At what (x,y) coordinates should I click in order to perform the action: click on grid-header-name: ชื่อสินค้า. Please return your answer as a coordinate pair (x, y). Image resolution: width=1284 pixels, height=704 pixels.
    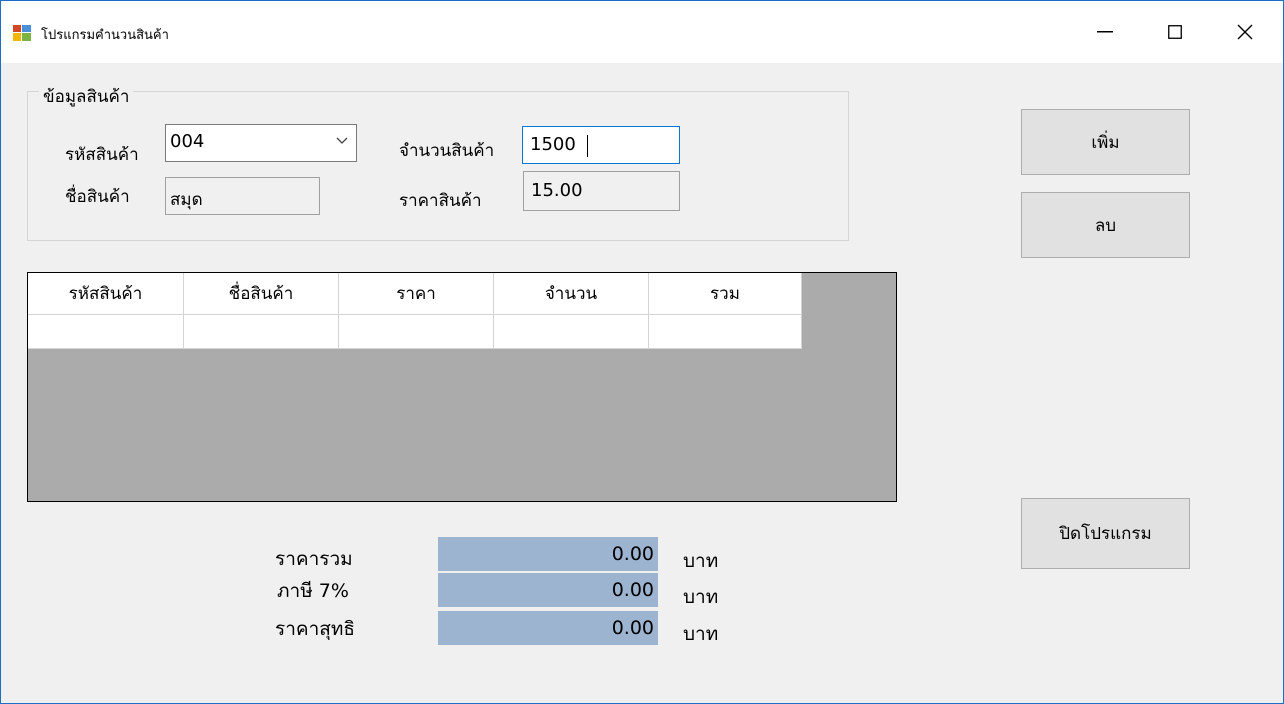
    Looking at the image, I should click on (261, 294).